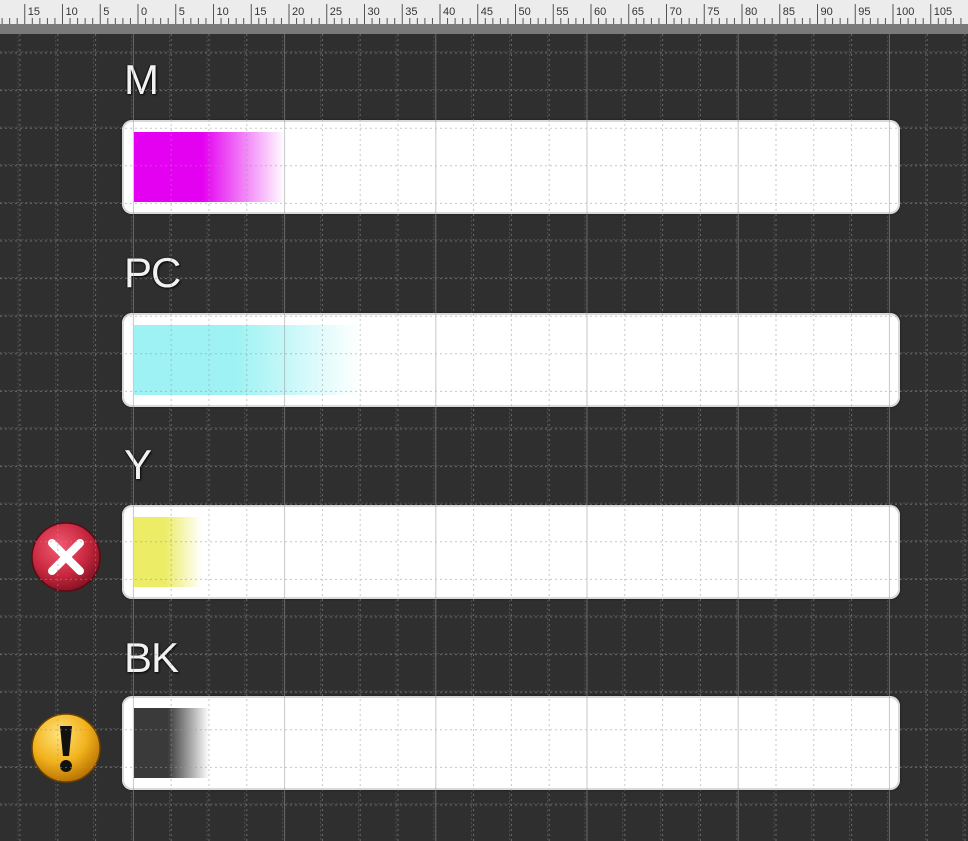  Describe the element at coordinates (144, 12) in the screenshot. I see `ruler-tick-label: 0` at that location.